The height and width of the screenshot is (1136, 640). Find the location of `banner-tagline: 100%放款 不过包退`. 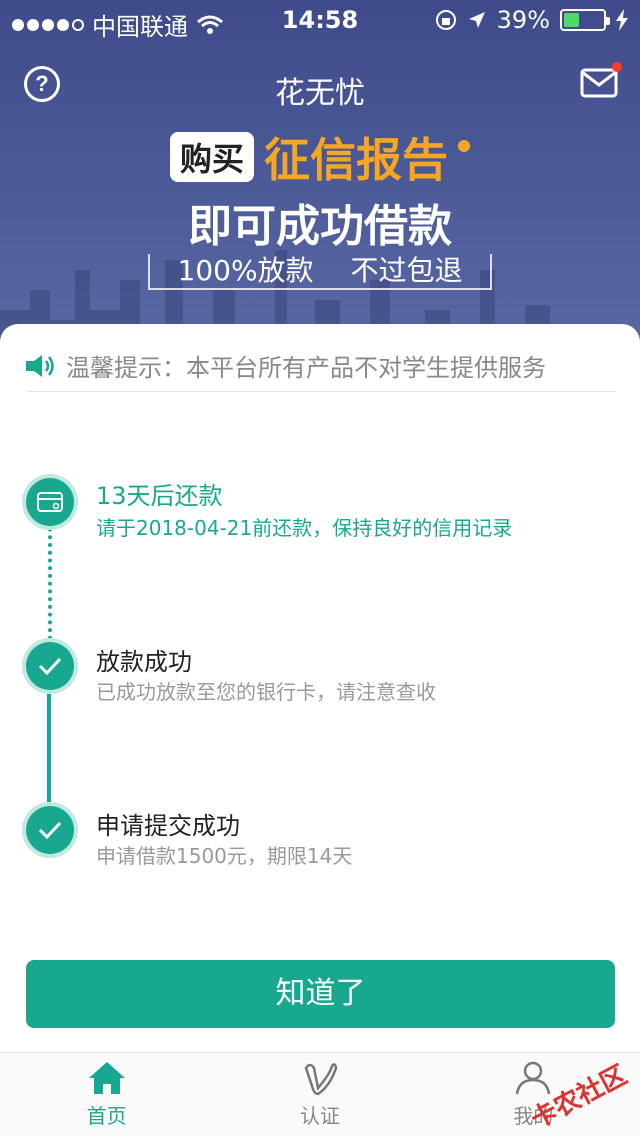

banner-tagline: 100%放款 不过包退 is located at coordinates (320, 272).